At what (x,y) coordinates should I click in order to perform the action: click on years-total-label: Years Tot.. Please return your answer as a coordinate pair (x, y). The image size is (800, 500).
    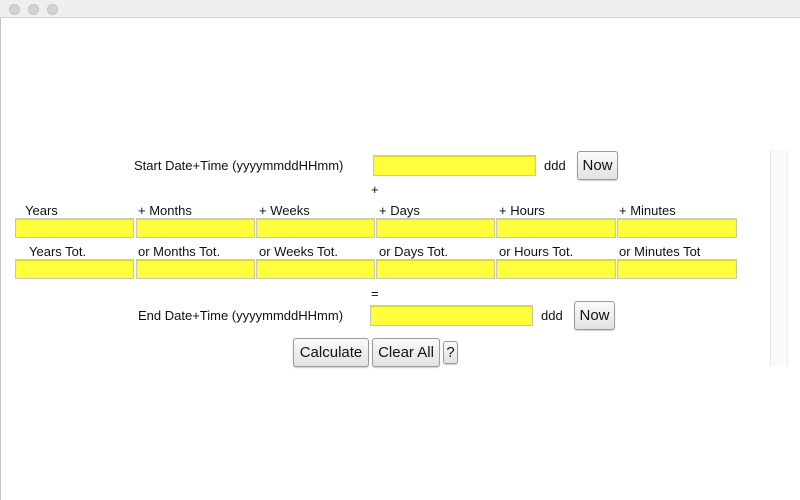
    Looking at the image, I should click on (58, 251).